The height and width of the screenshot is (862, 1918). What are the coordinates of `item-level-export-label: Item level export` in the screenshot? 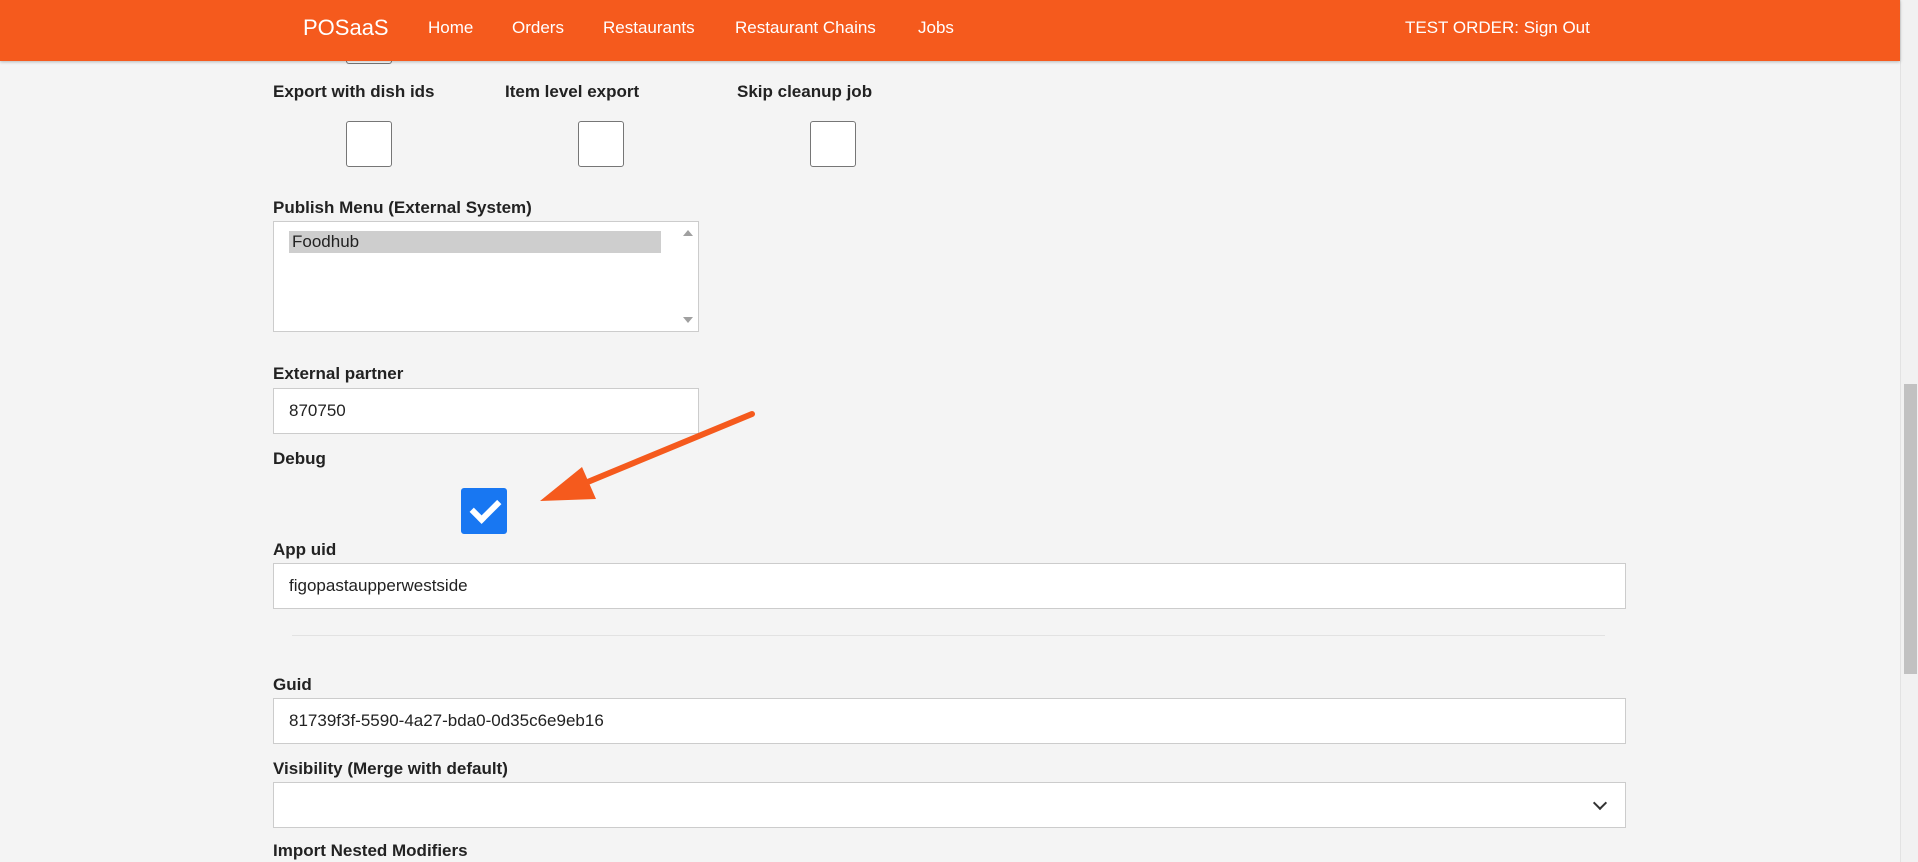 It's located at (572, 91).